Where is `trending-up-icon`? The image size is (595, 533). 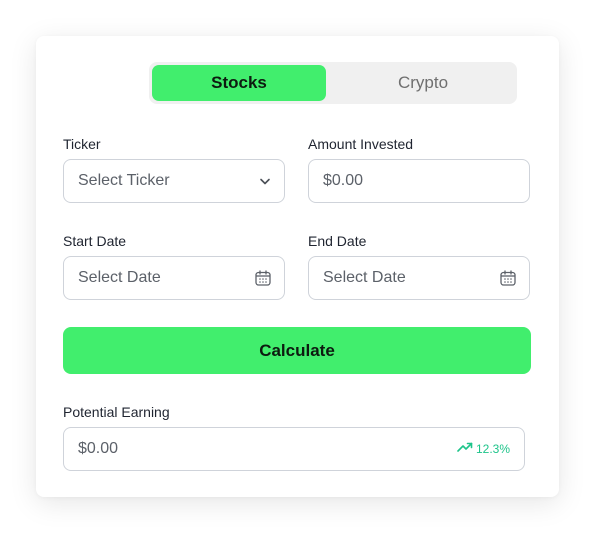 trending-up-icon is located at coordinates (465, 449).